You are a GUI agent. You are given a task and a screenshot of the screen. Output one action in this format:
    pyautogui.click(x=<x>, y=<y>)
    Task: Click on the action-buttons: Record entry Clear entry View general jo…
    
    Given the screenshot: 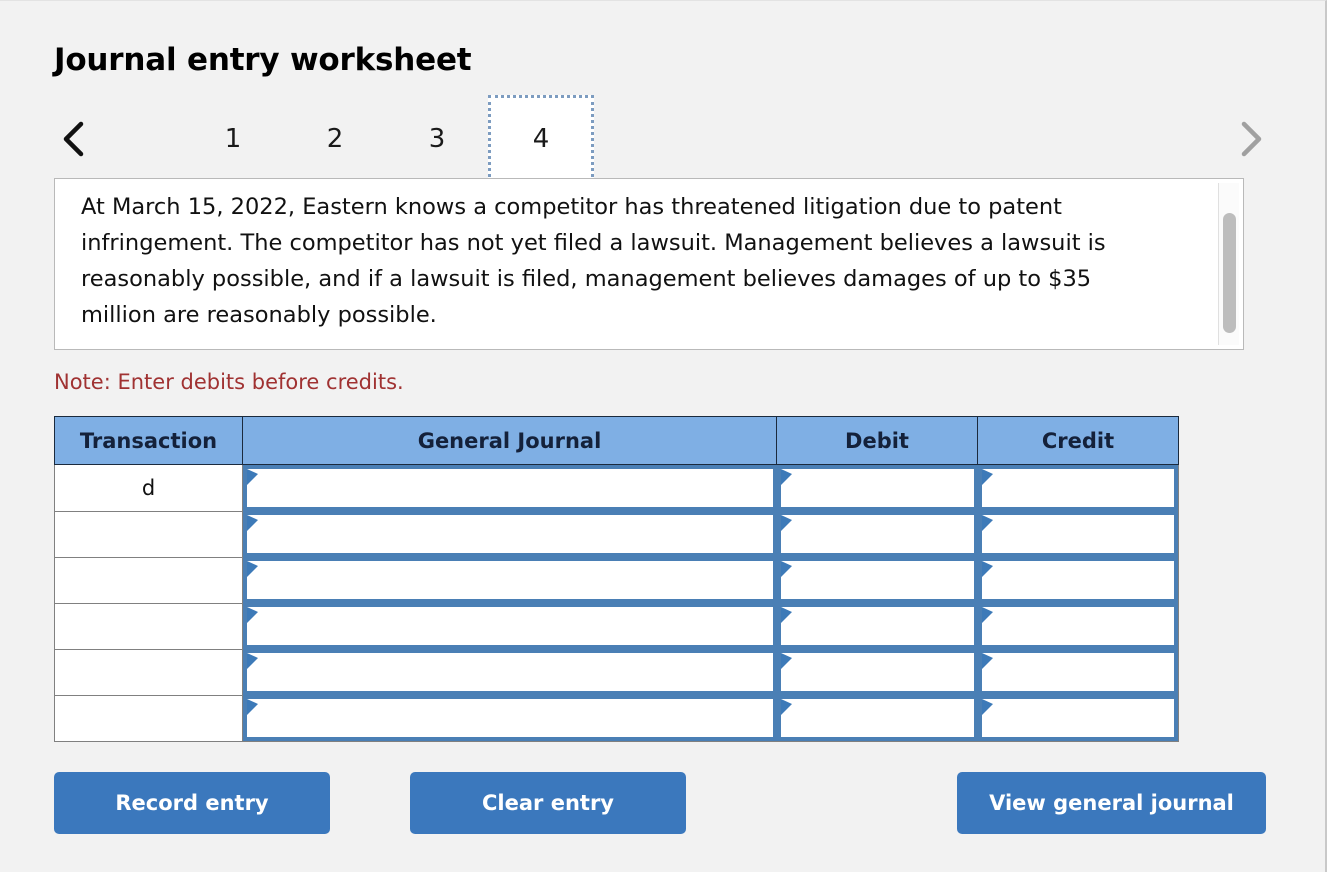 What is the action you would take?
    pyautogui.click(x=660, y=804)
    